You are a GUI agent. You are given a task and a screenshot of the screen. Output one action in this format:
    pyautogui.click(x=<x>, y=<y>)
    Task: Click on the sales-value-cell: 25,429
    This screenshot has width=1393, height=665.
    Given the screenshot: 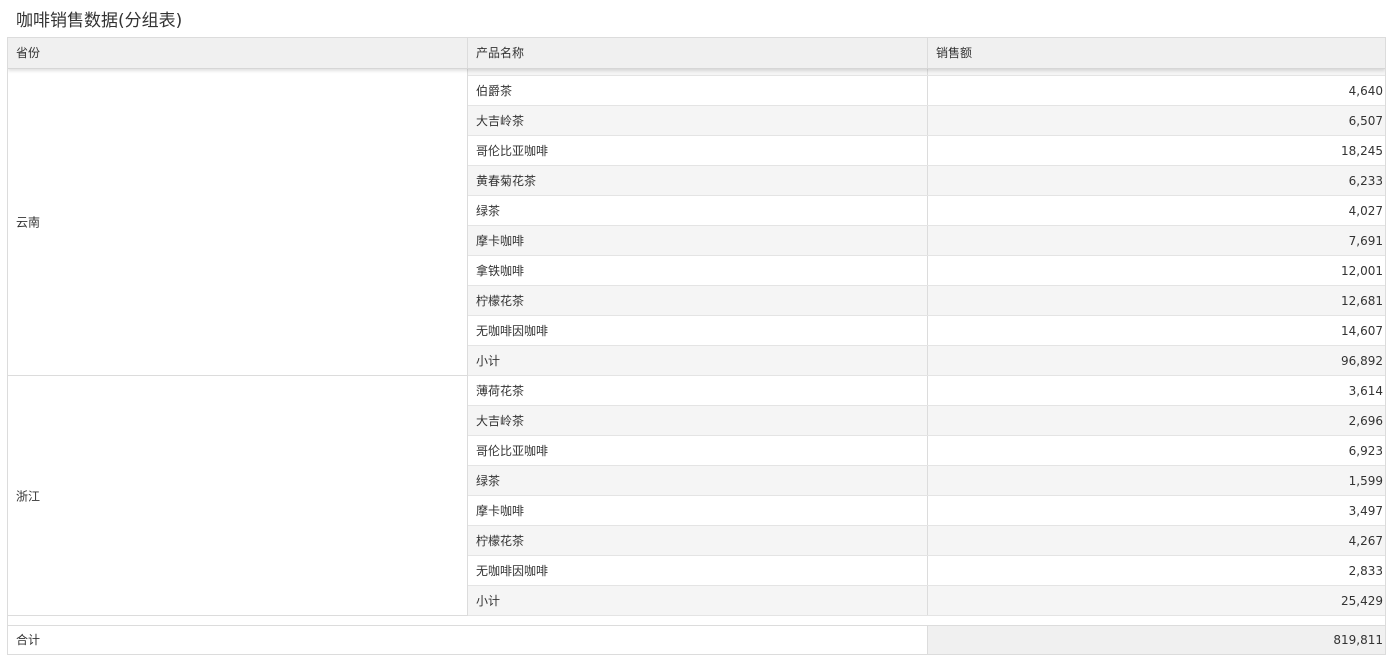 What is the action you would take?
    pyautogui.click(x=1362, y=601)
    